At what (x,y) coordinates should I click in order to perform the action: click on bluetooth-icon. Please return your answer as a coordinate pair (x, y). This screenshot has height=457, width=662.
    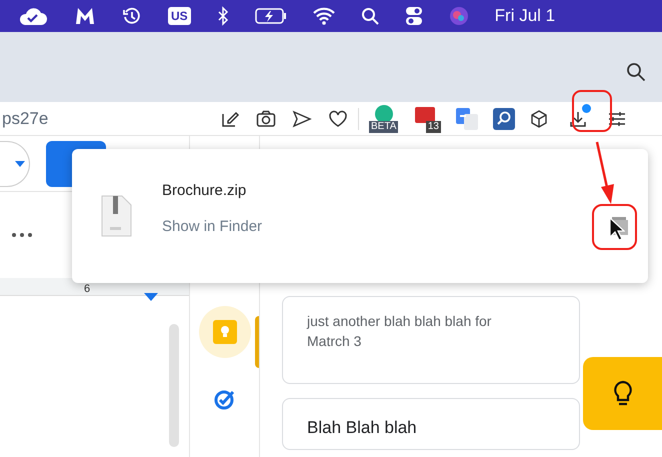
    Looking at the image, I should click on (222, 16).